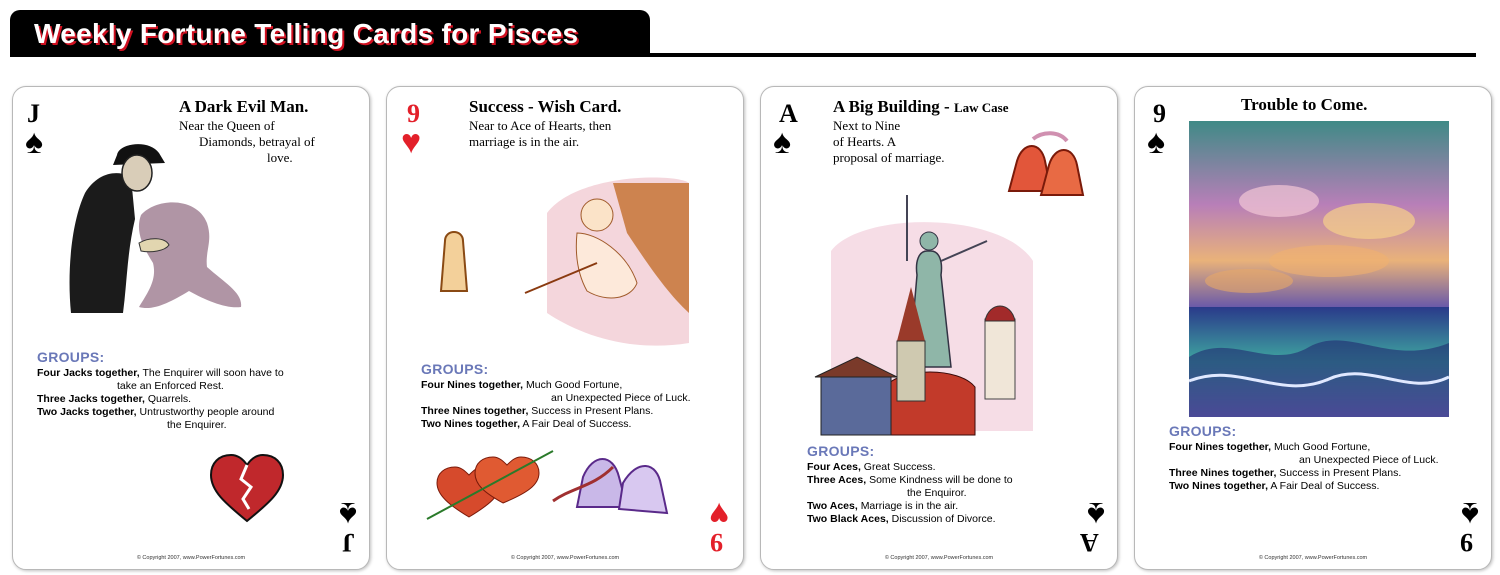 The width and height of the screenshot is (1500, 575). I want to click on page-title: Weekly Fortune Telling Cards for Pisces, so click(306, 33).